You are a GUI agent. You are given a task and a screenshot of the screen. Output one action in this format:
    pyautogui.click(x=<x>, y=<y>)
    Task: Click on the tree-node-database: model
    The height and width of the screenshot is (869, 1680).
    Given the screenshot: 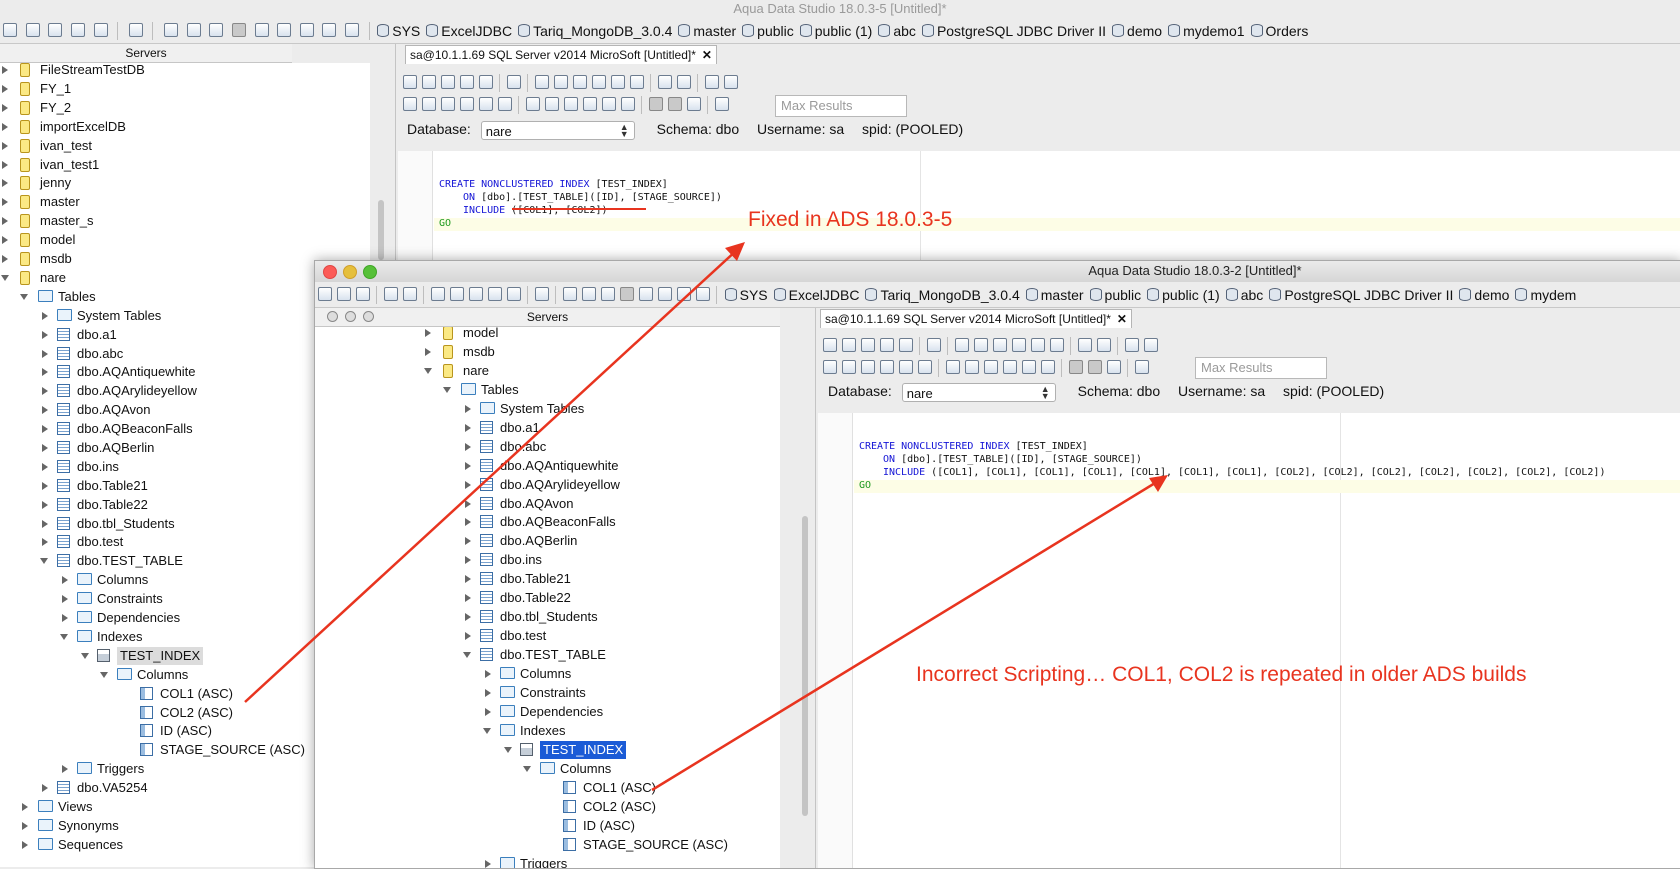 What is the action you would take?
    pyautogui.click(x=547, y=334)
    